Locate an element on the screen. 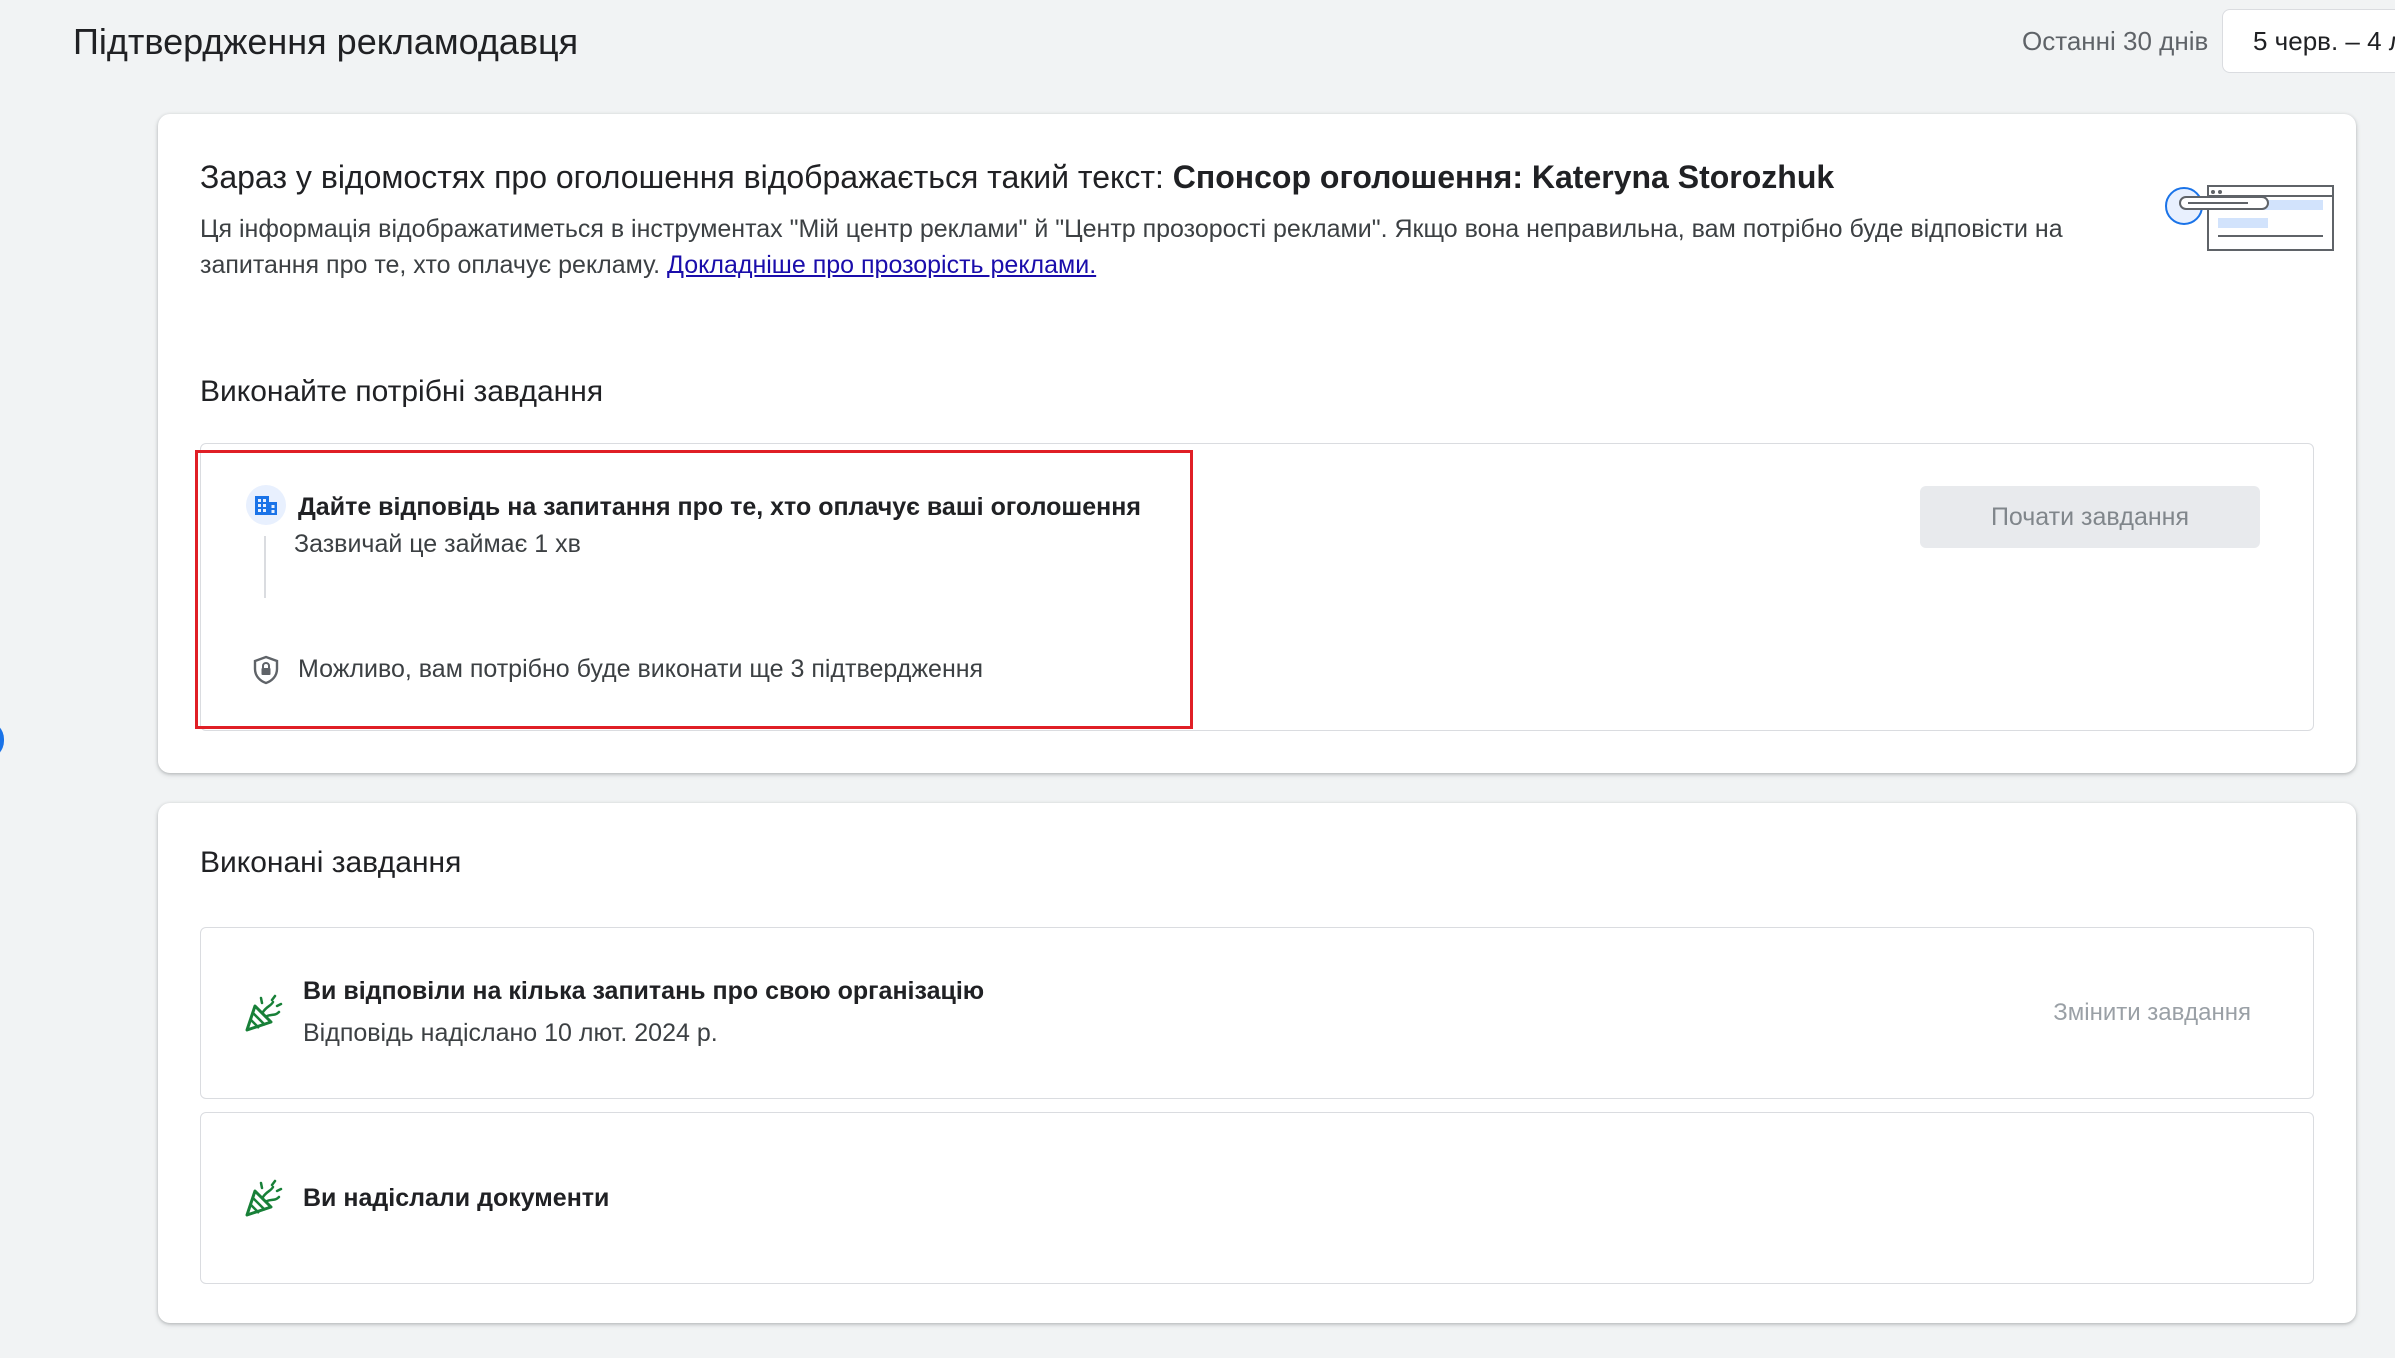  start-task-button: Почати завдання is located at coordinates (2090, 517).